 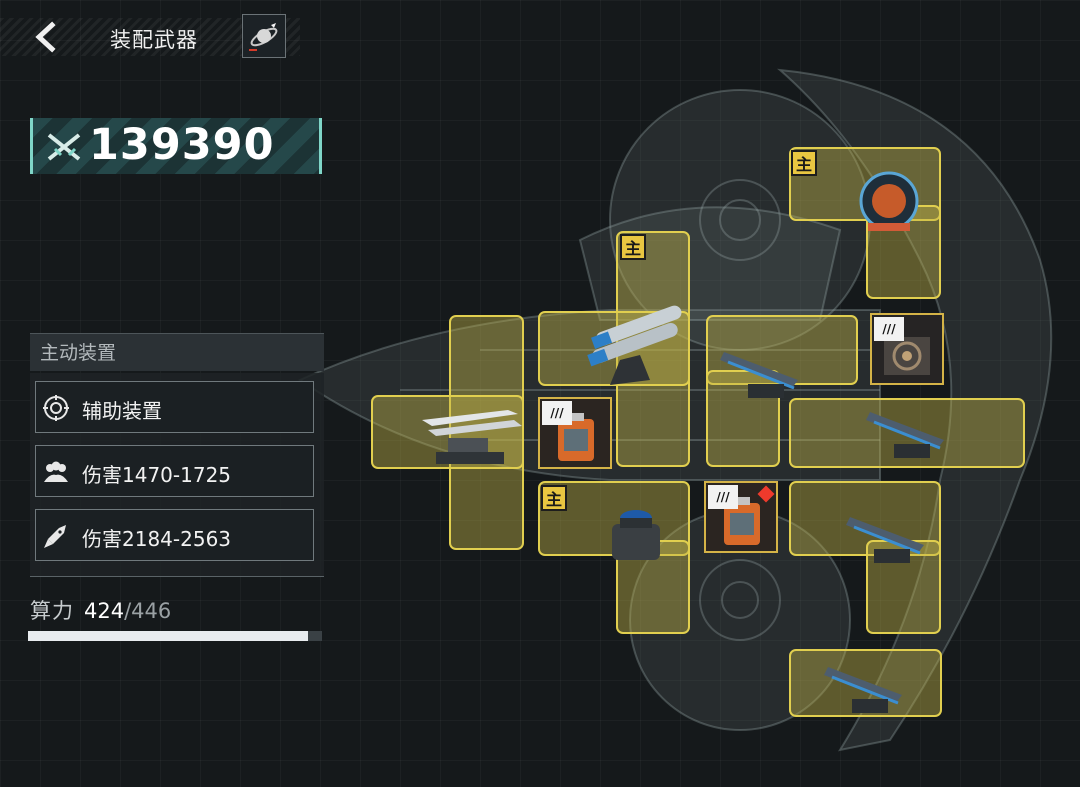 What do you see at coordinates (157, 475) in the screenshot?
I see `item-label: 伤害1470-1725` at bounding box center [157, 475].